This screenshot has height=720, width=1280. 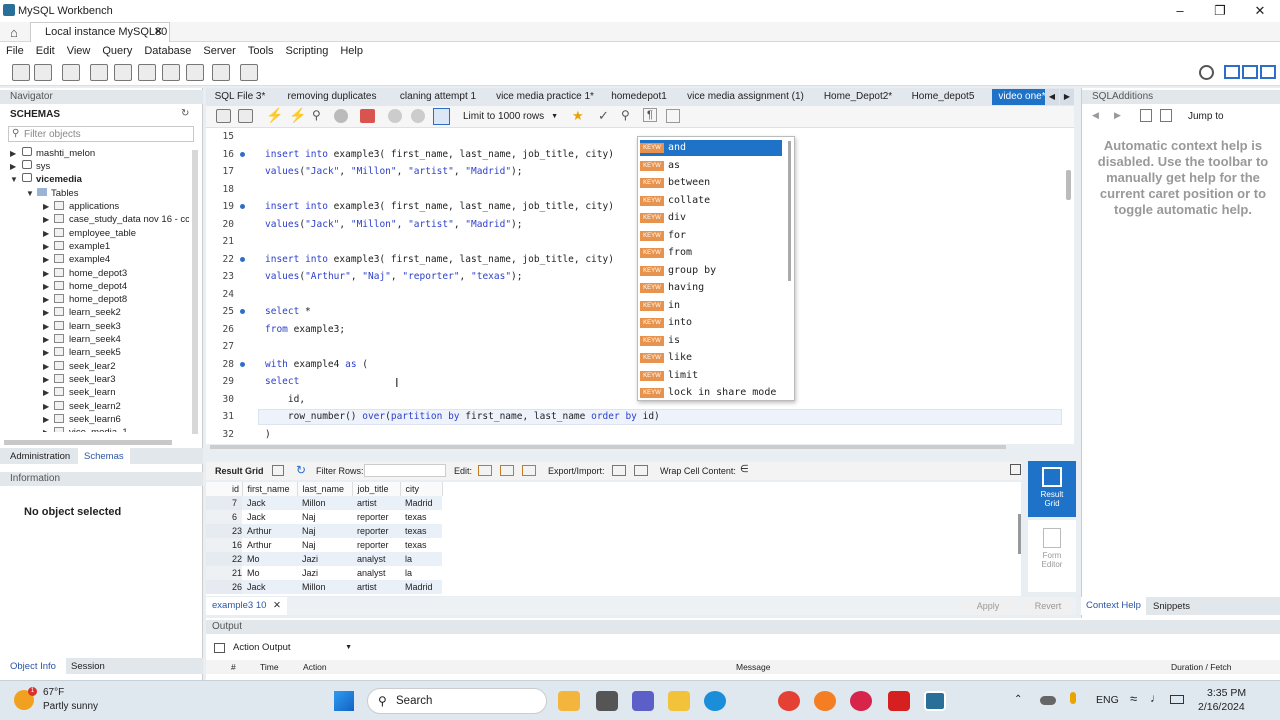 I want to click on commit-icon, so click(x=395, y=116).